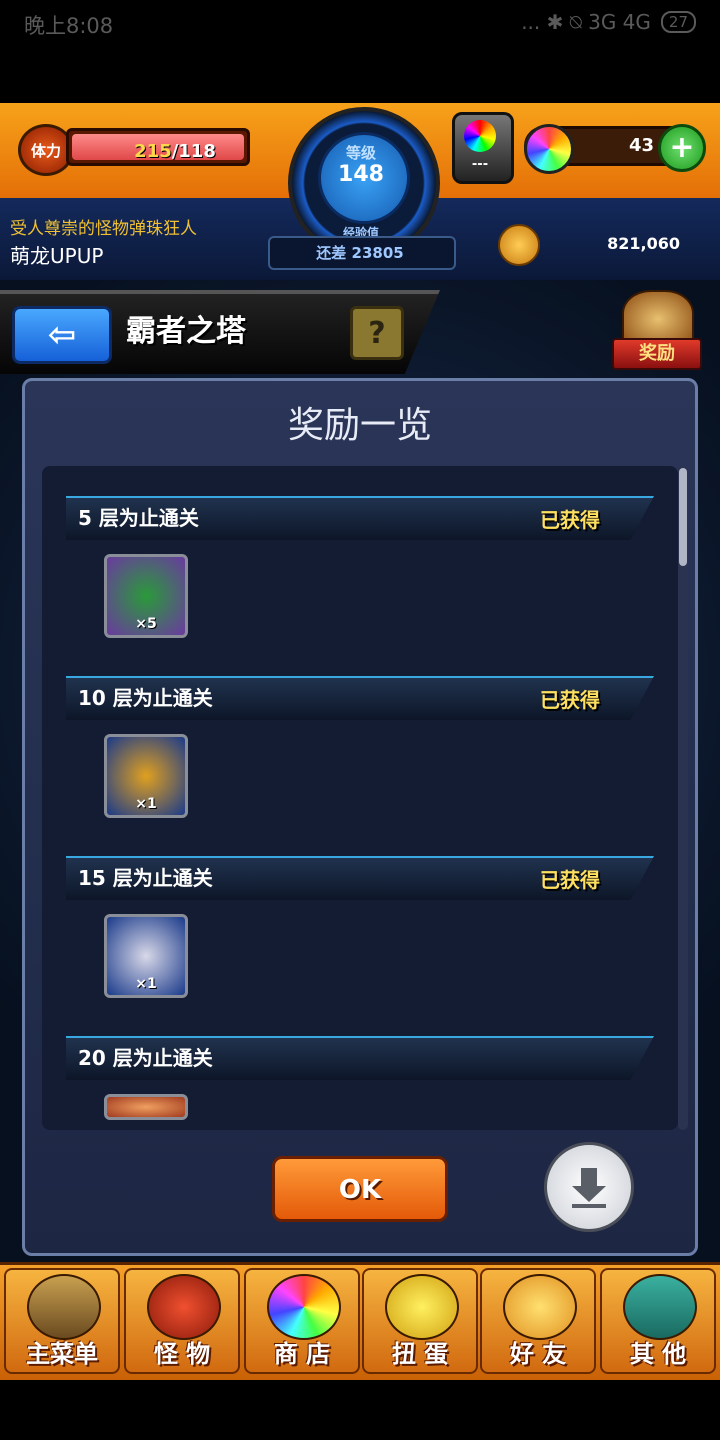 The height and width of the screenshot is (1440, 720). I want to click on tab-label: 好 友, so click(538, 1354).